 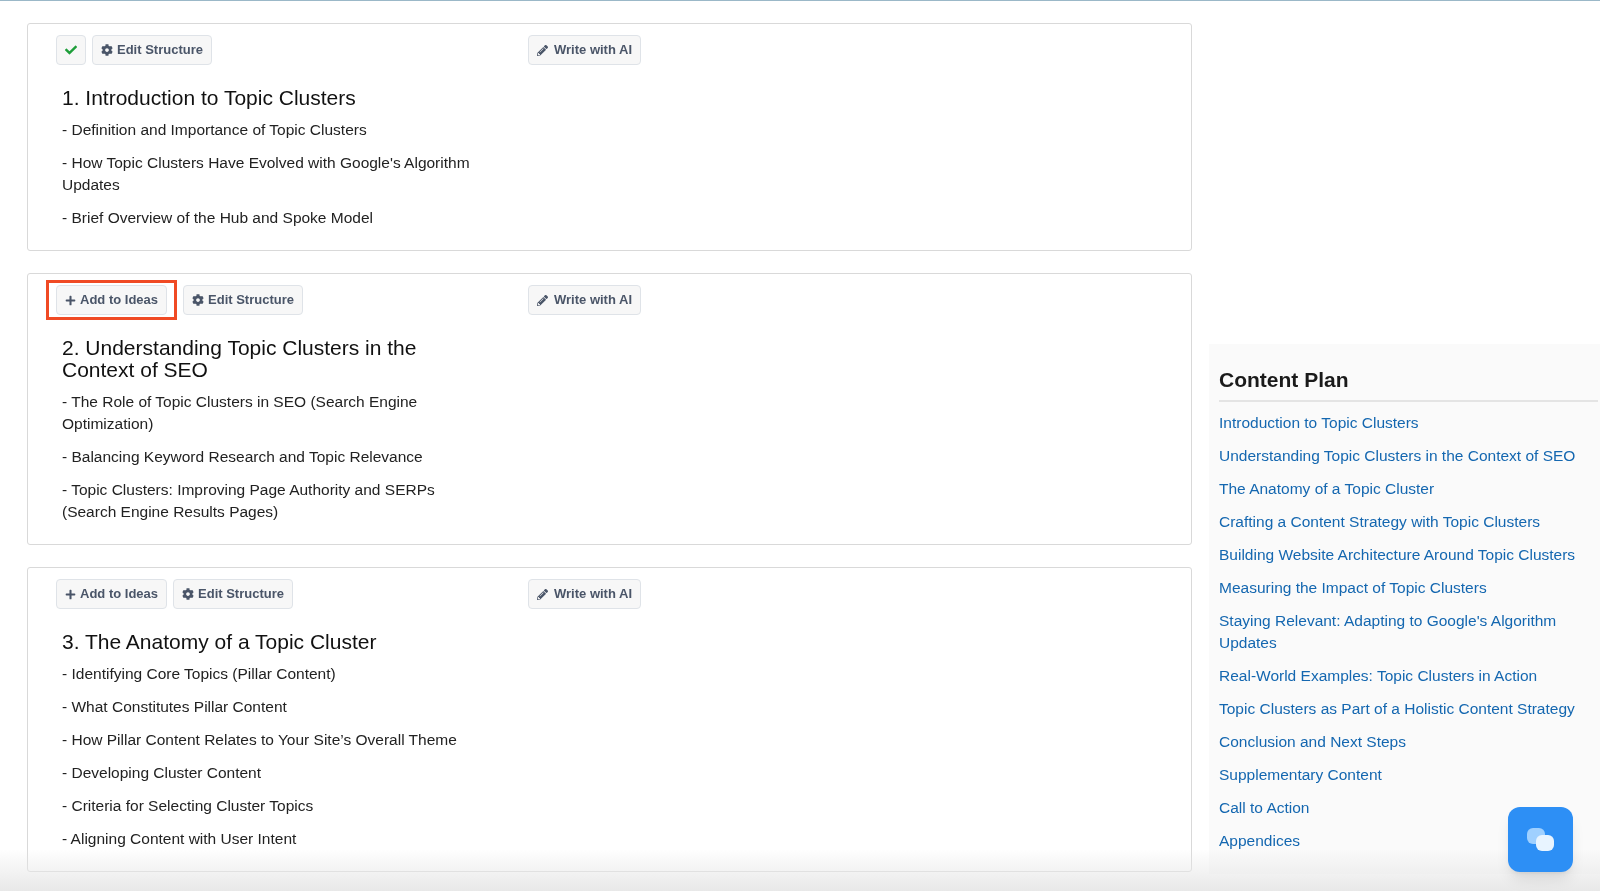 I want to click on outline-point: - How Topic Clusters Have Evolved with Google's Algorithm Updates, so click(x=266, y=174).